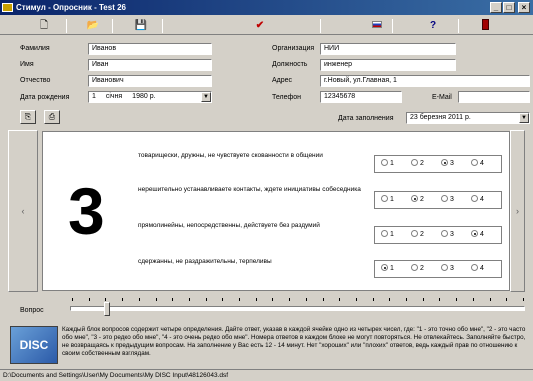 The image size is (533, 381). I want to click on minimize-button: _, so click(496, 7).